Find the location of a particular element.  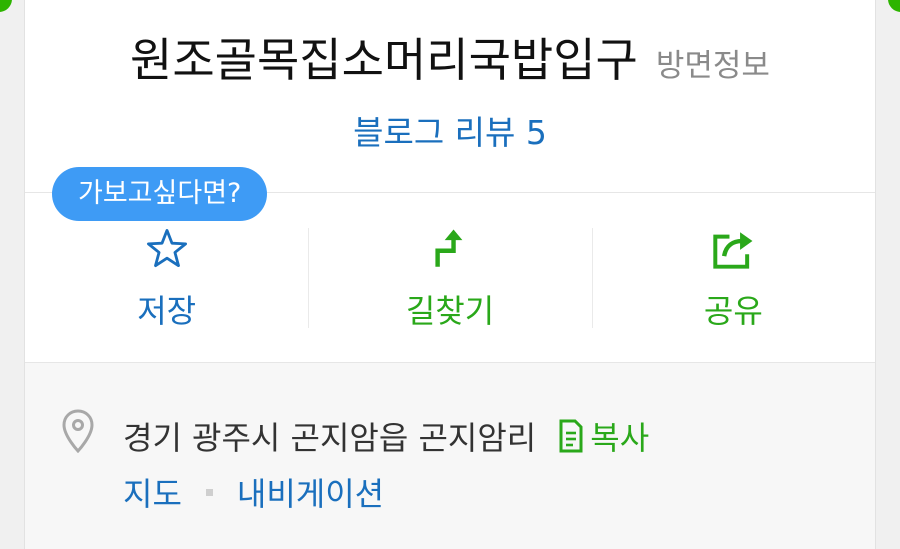

edge-accent-left is located at coordinates (6, 6).